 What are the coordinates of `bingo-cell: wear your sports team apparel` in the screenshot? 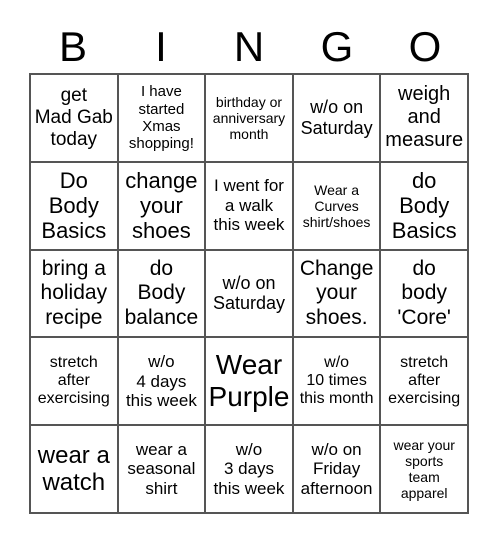 It's located at (424, 469).